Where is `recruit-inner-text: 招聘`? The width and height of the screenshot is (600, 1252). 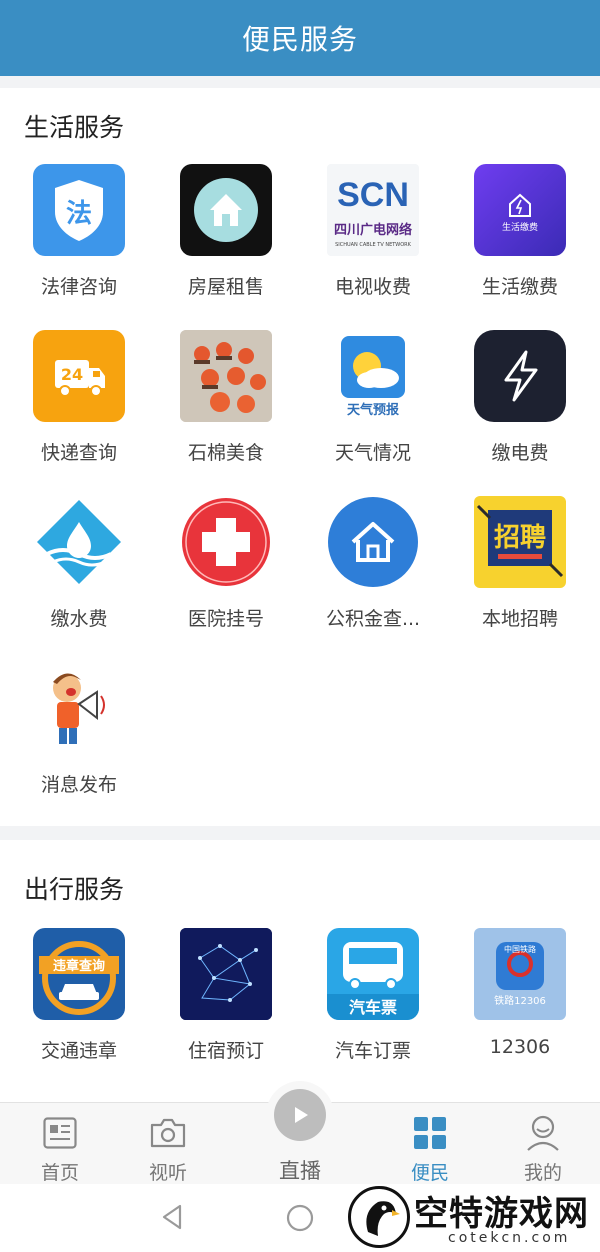
recruit-inner-text: 招聘 is located at coordinates (520, 538).